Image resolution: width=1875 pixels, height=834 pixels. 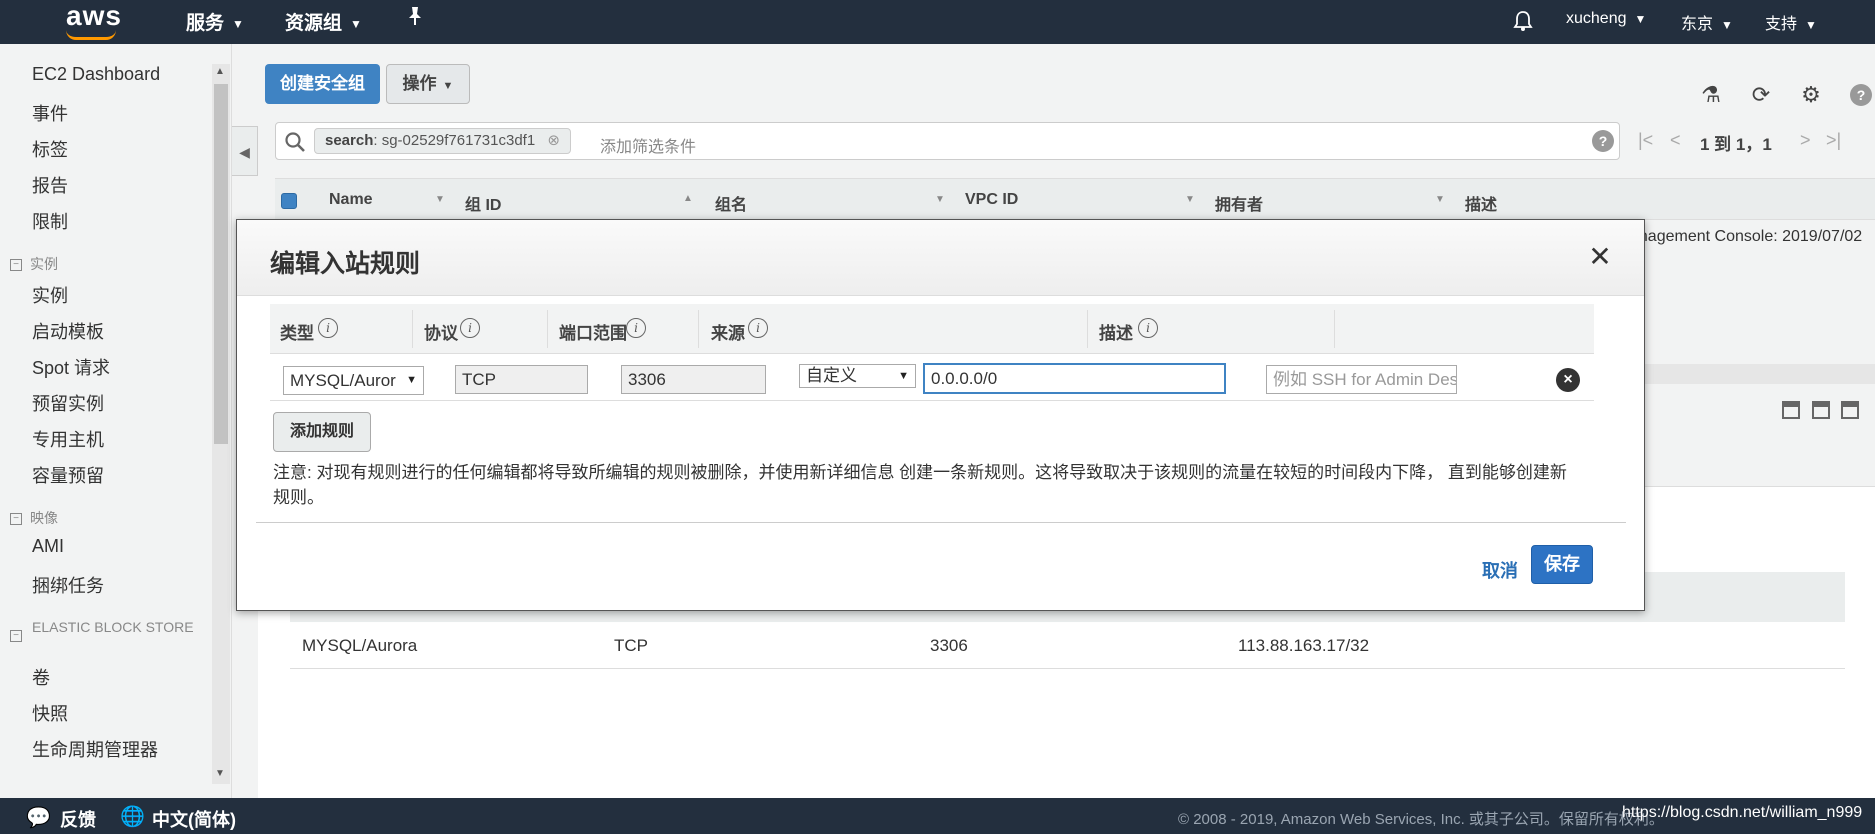 I want to click on port-range-field: 3306, so click(x=693, y=379).